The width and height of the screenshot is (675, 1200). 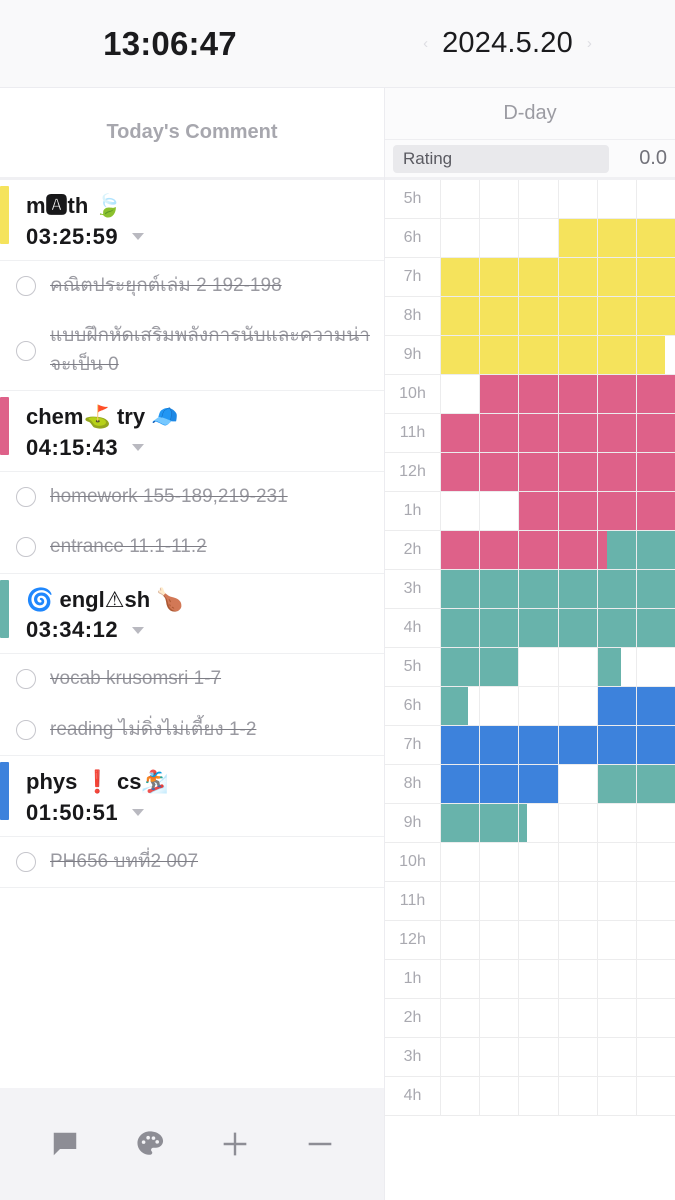 What do you see at coordinates (530, 114) in the screenshot?
I see `dday-header: D-day` at bounding box center [530, 114].